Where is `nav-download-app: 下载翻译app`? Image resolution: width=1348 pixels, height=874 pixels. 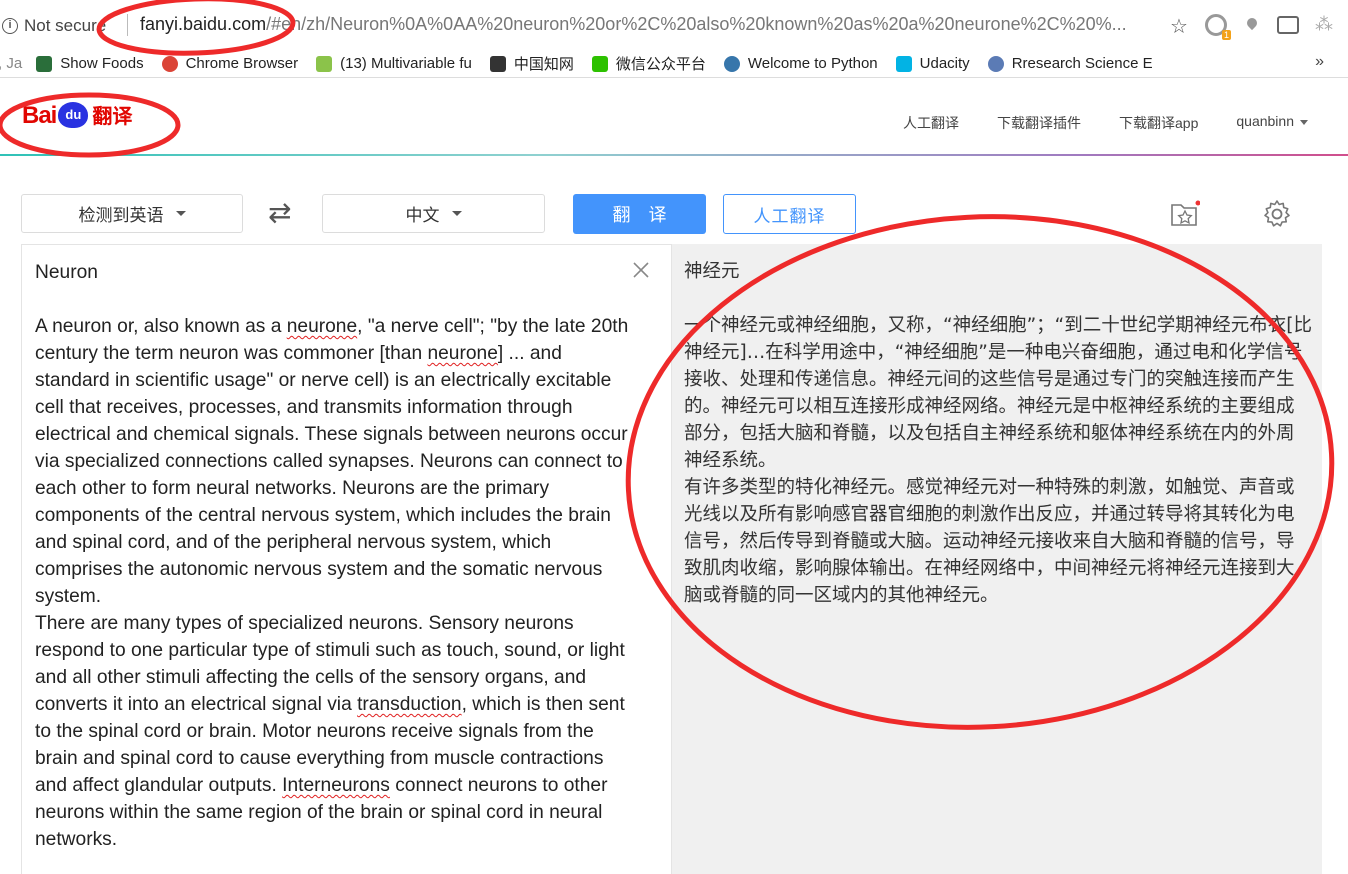
nav-download-app: 下载翻译app is located at coordinates (1158, 123).